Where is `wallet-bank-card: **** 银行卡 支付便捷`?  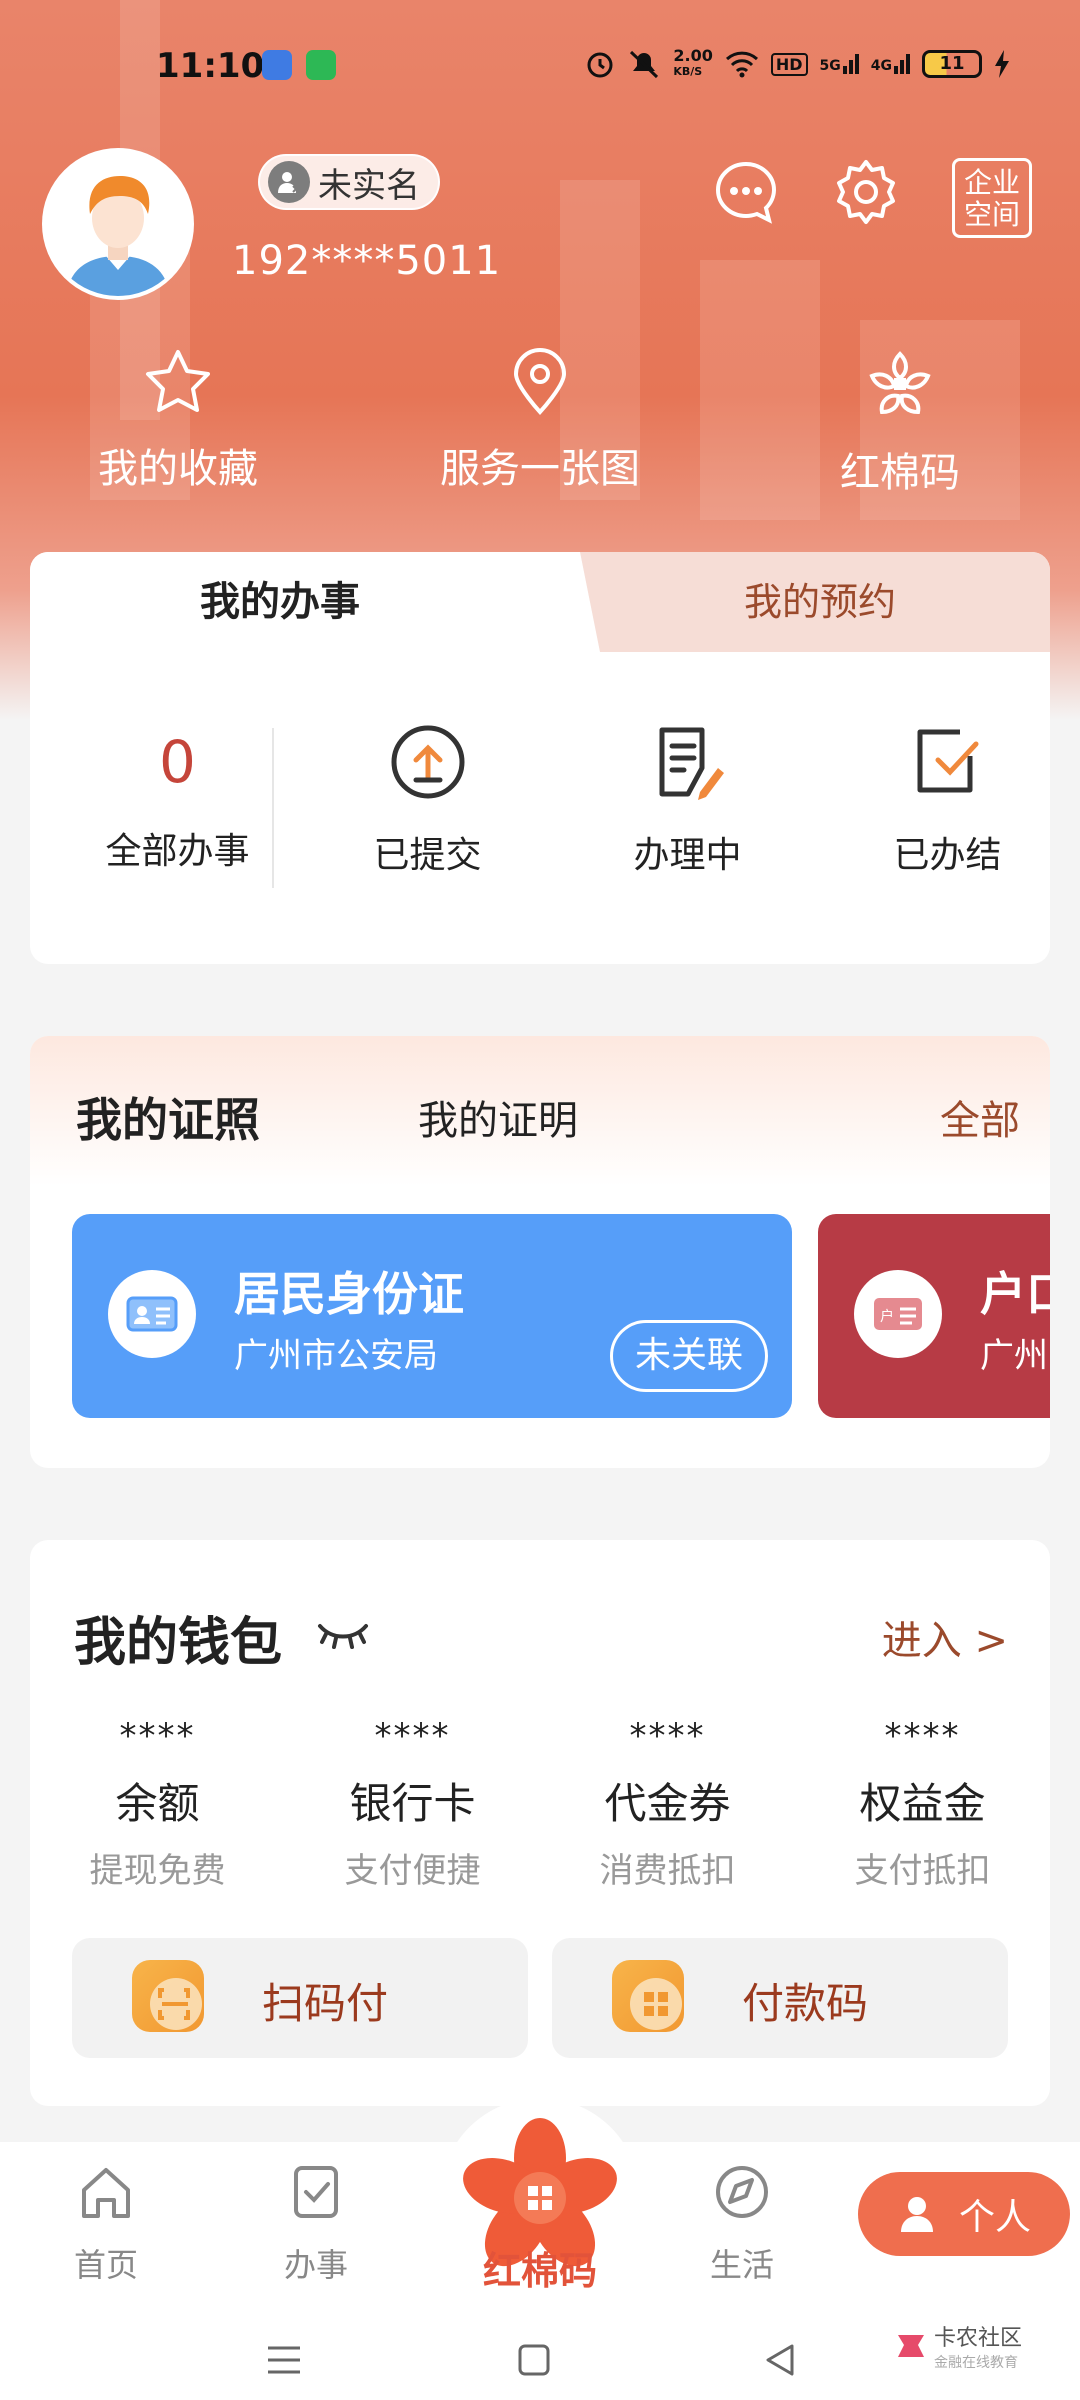 wallet-bank-card: **** 银行卡 支付便捷 is located at coordinates (412, 1804).